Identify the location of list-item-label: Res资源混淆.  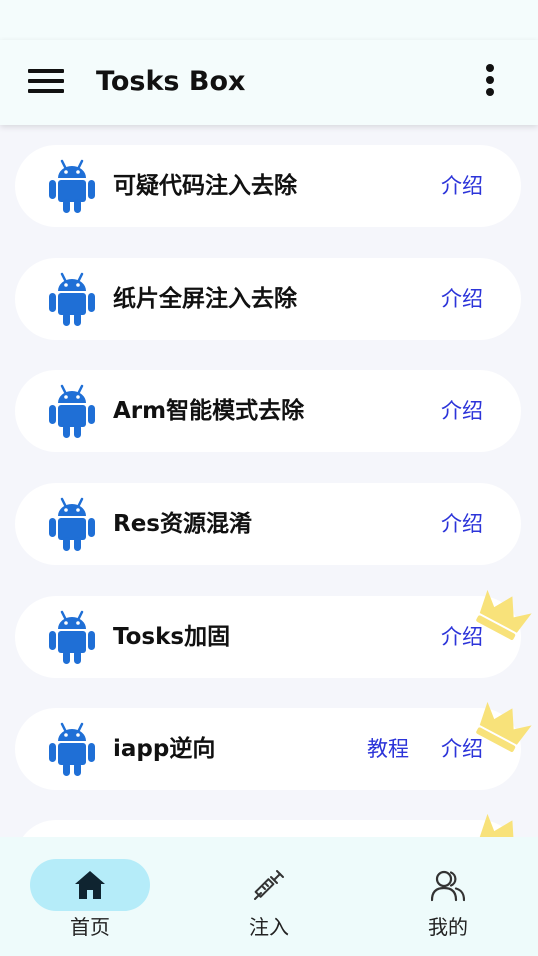
(182, 524).